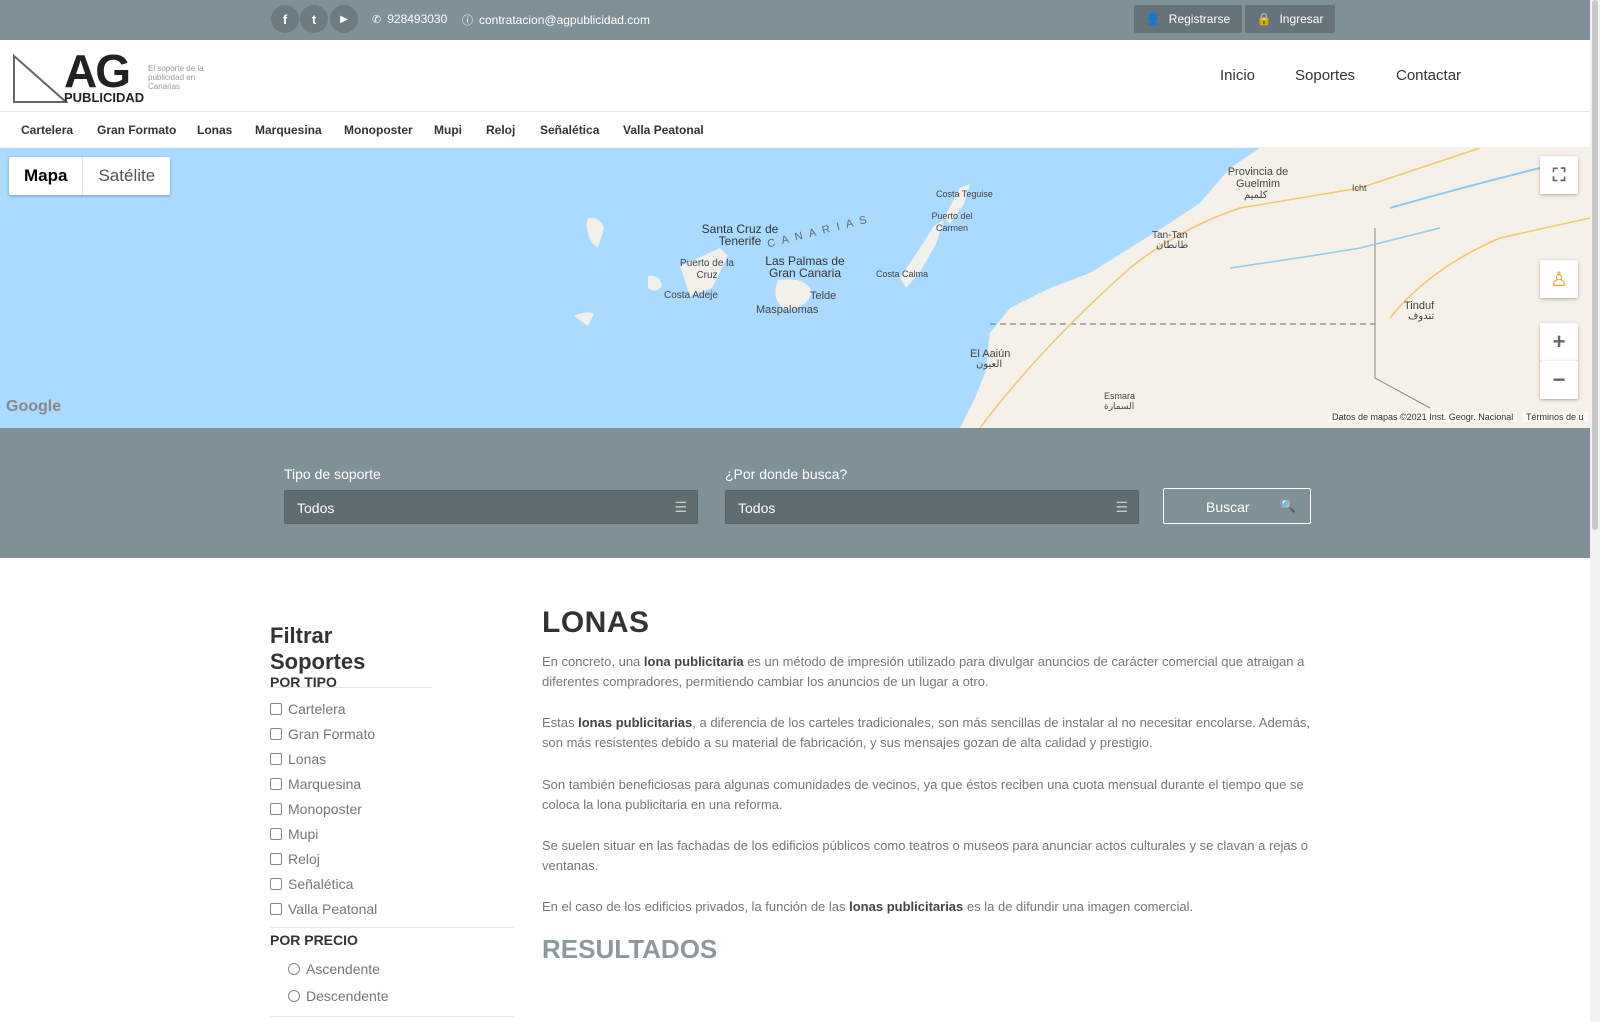 The height and width of the screenshot is (1022, 1600). What do you see at coordinates (316, 809) in the screenshot?
I see `filter-type-monoposter: Monoposter` at bounding box center [316, 809].